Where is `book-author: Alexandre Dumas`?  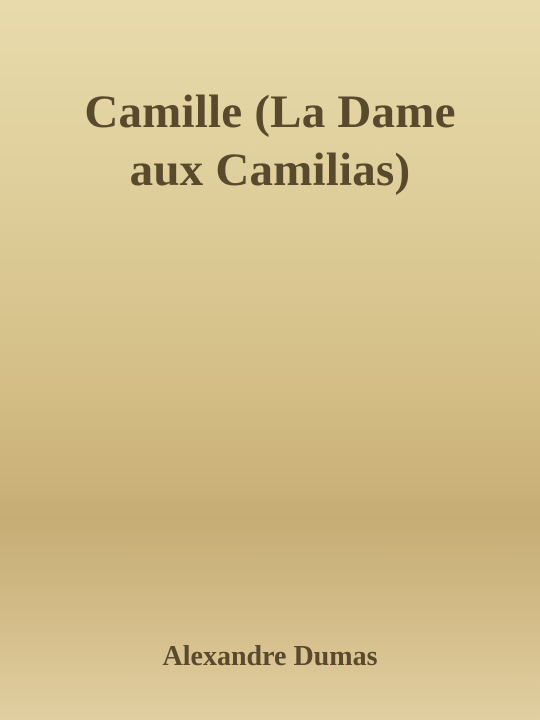
book-author: Alexandre Dumas is located at coordinates (270, 656).